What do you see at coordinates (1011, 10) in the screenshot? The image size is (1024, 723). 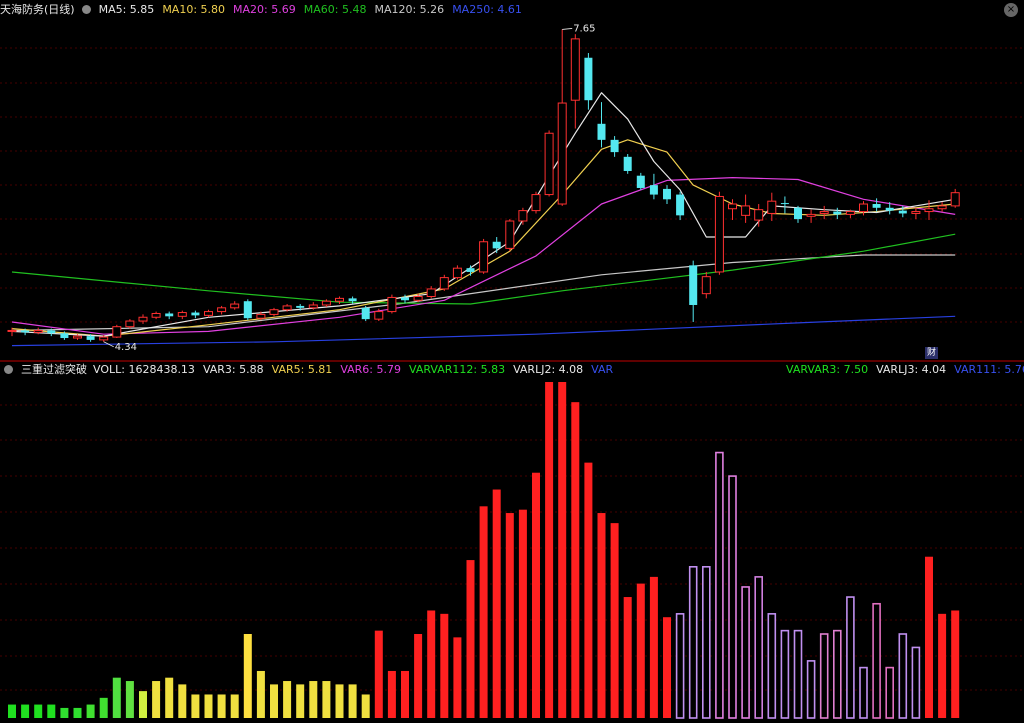 I see `close-icon: ×` at bounding box center [1011, 10].